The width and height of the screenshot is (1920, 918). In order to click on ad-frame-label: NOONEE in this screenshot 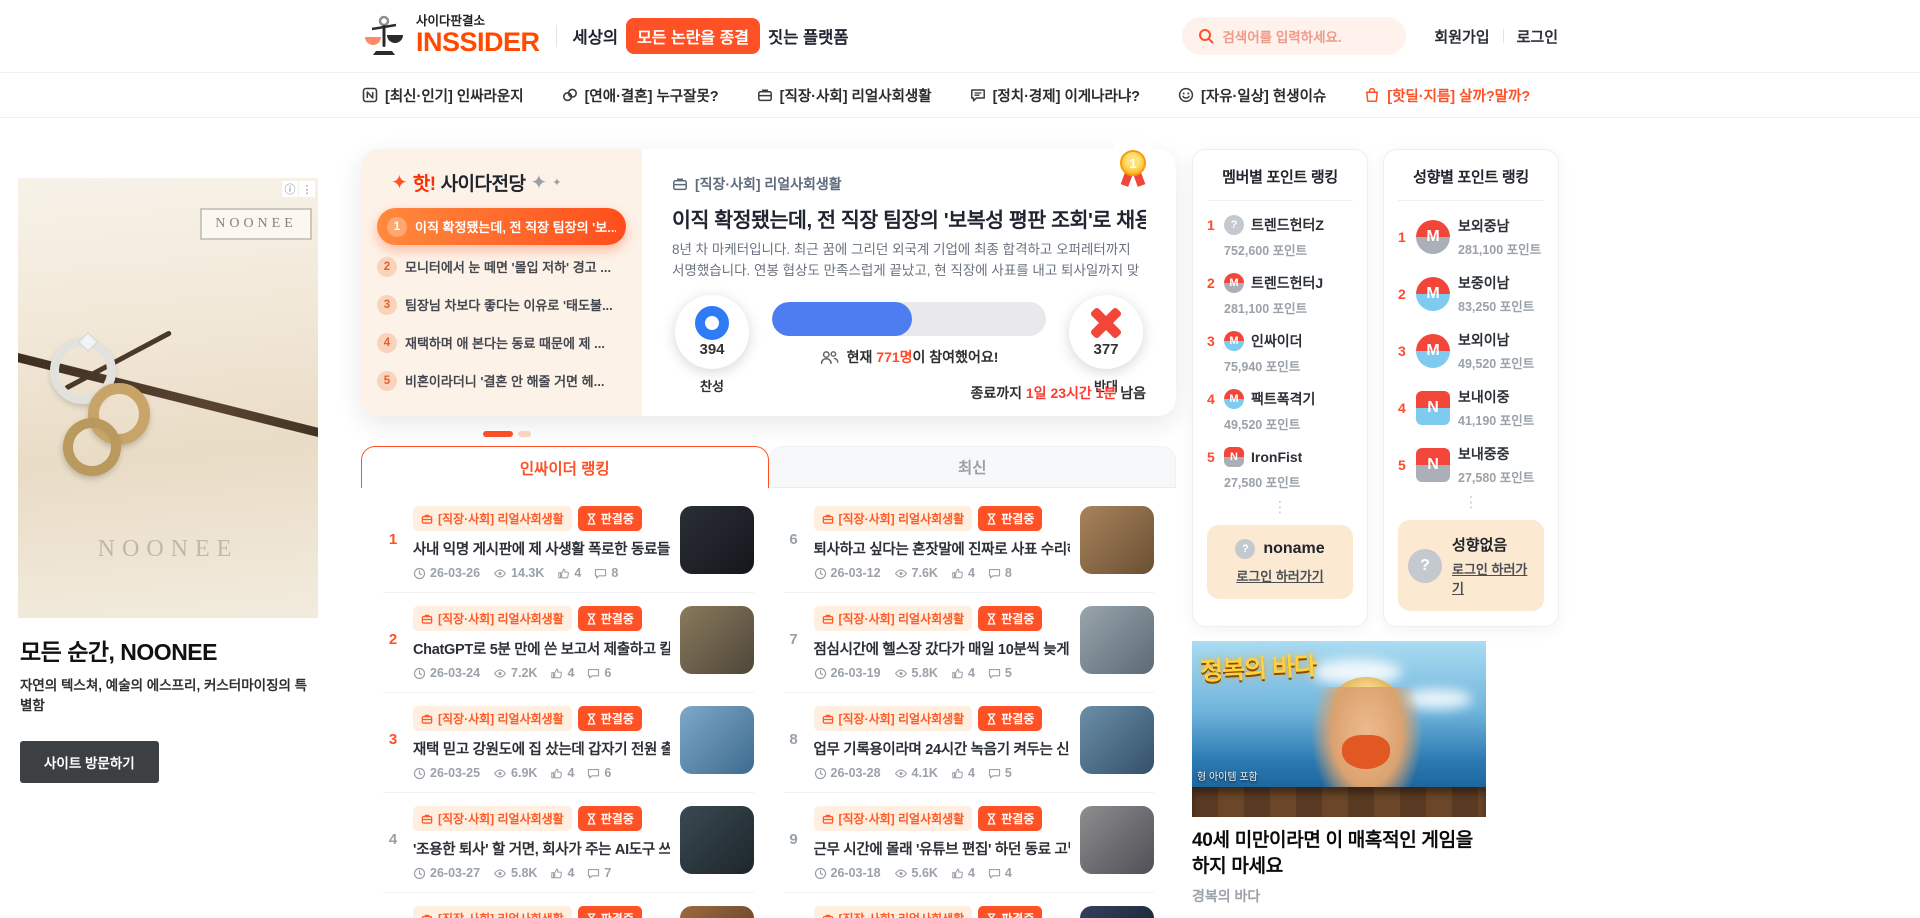, I will do `click(256, 224)`.